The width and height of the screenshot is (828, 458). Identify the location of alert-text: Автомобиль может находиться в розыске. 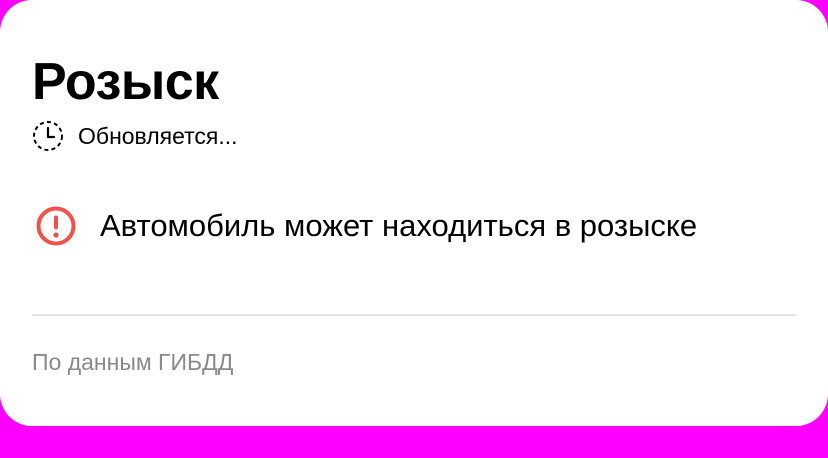
(399, 225).